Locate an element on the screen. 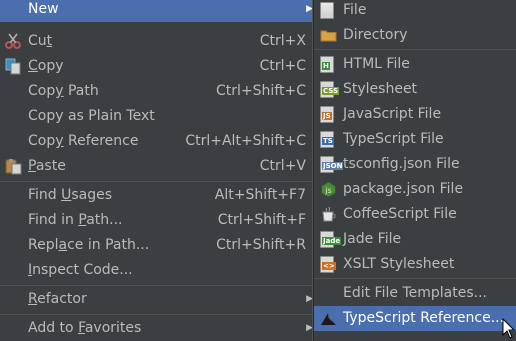 This screenshot has width=516, height=341. shortcut-label: Ctrl+V is located at coordinates (282, 166).